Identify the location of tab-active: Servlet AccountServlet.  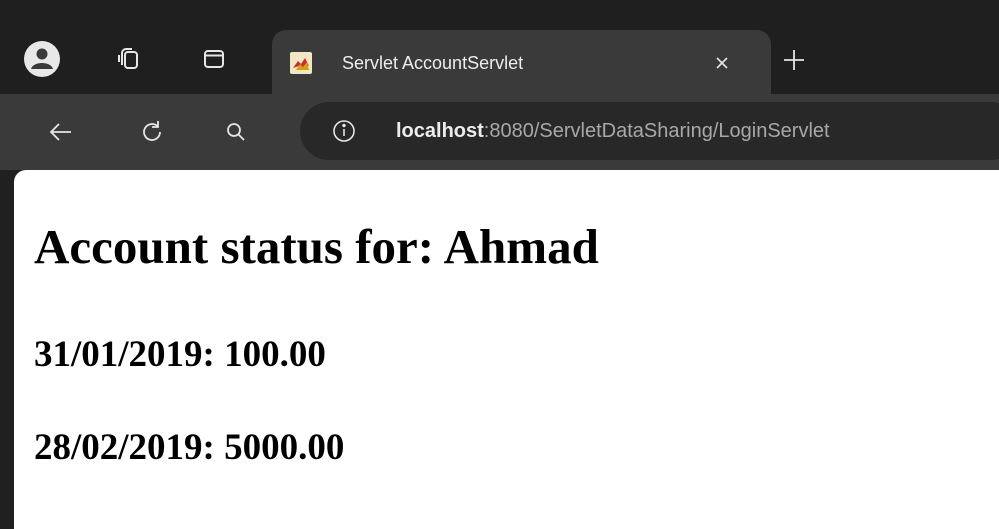
(521, 62).